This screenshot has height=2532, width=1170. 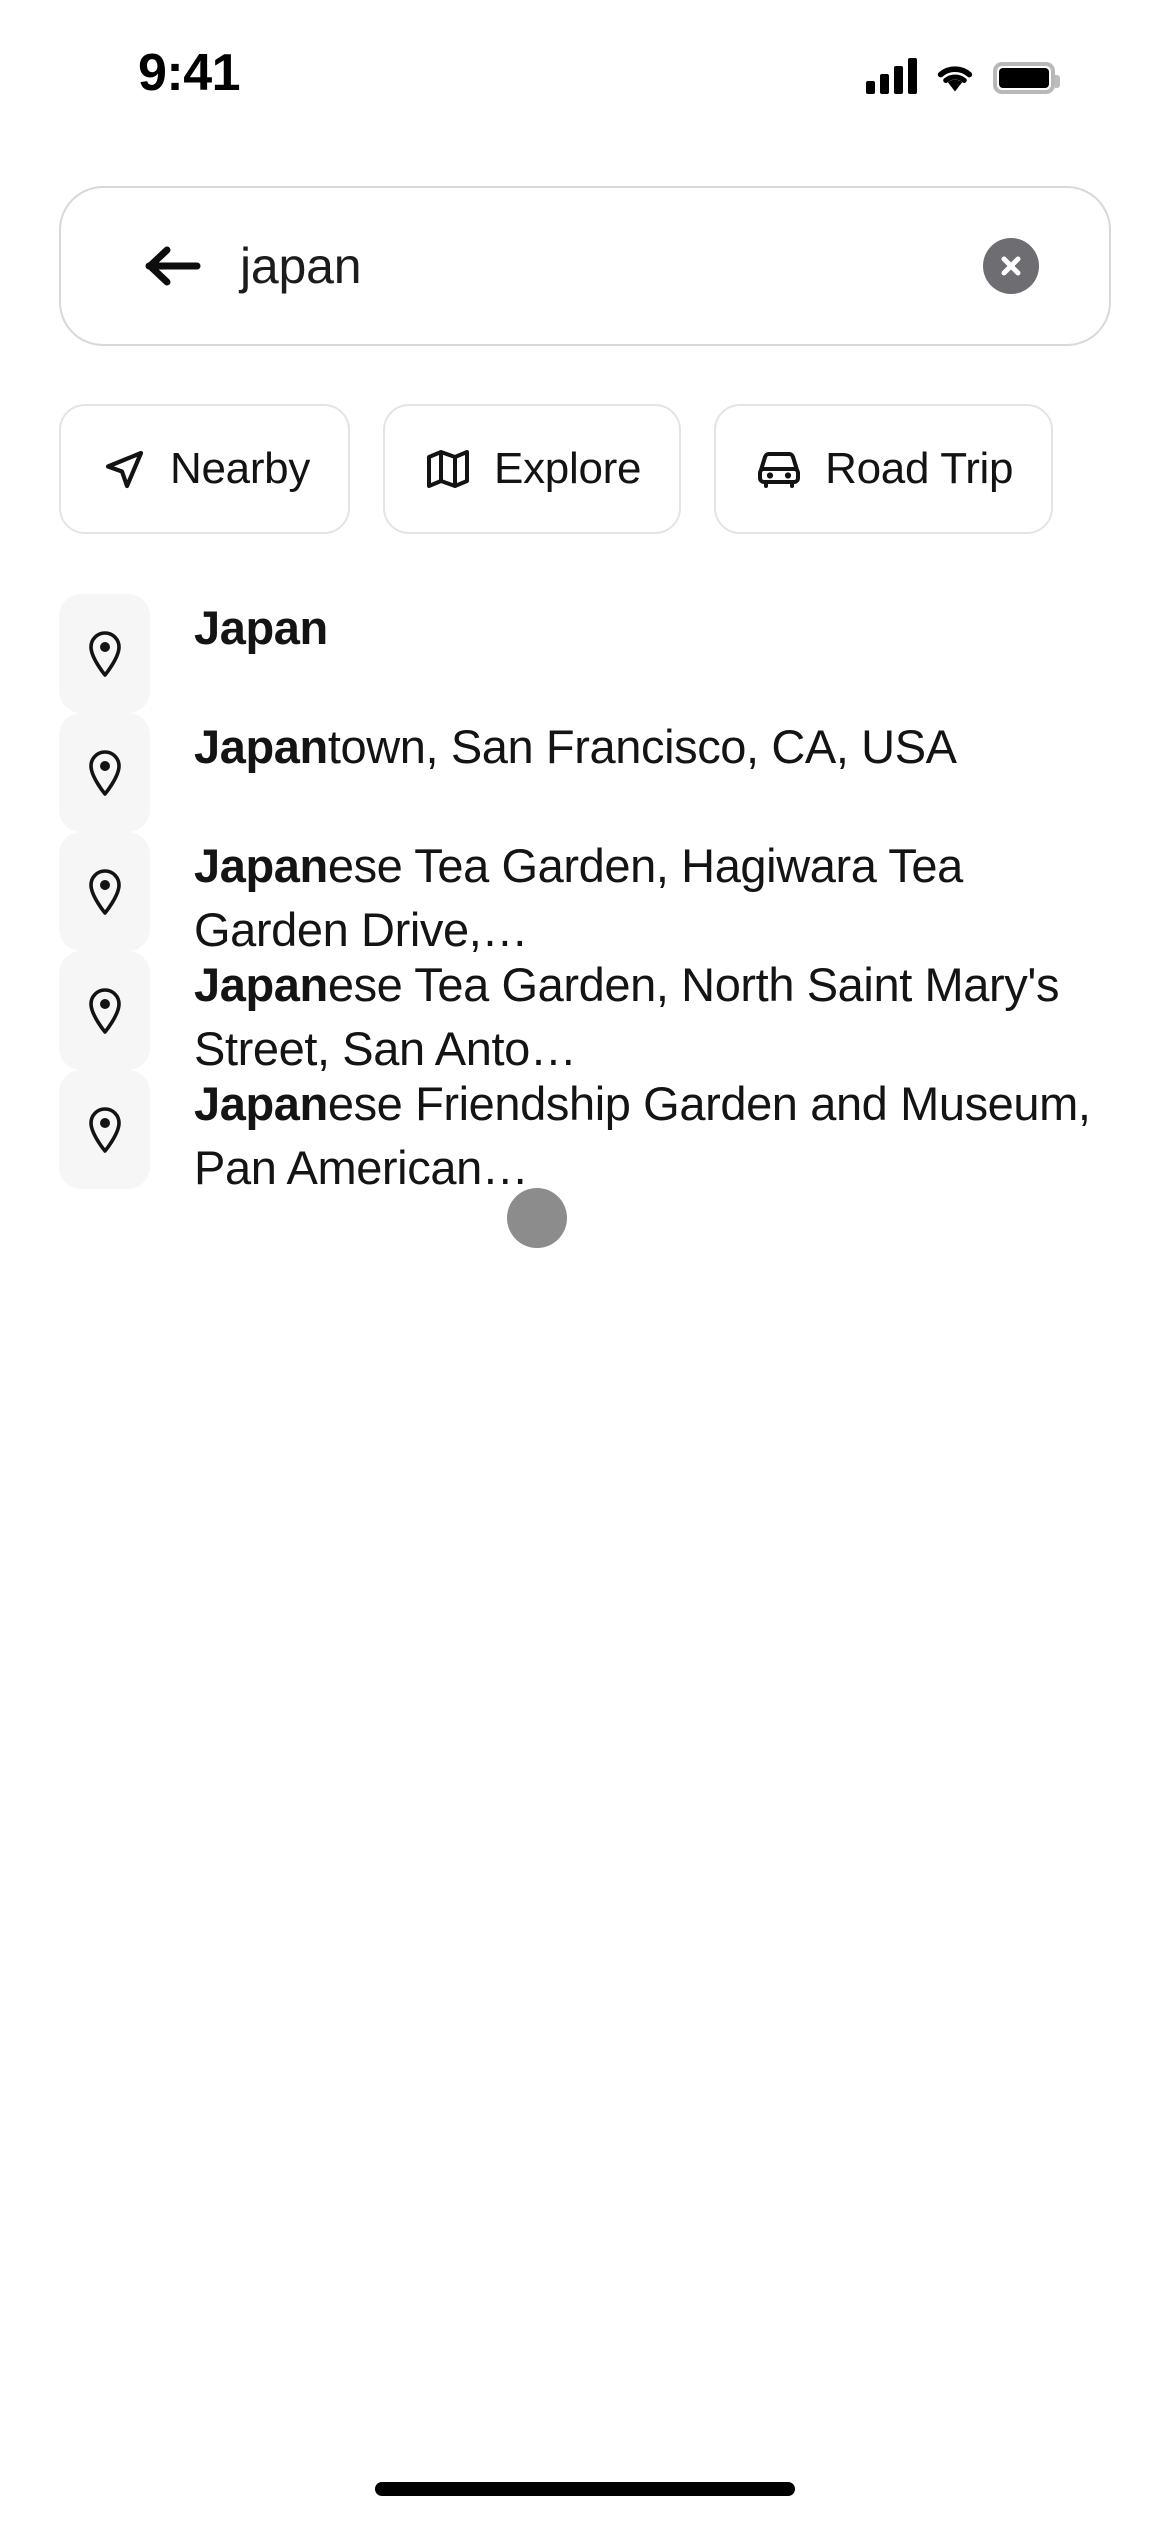 What do you see at coordinates (652, 627) in the screenshot?
I see `result-label: Japan` at bounding box center [652, 627].